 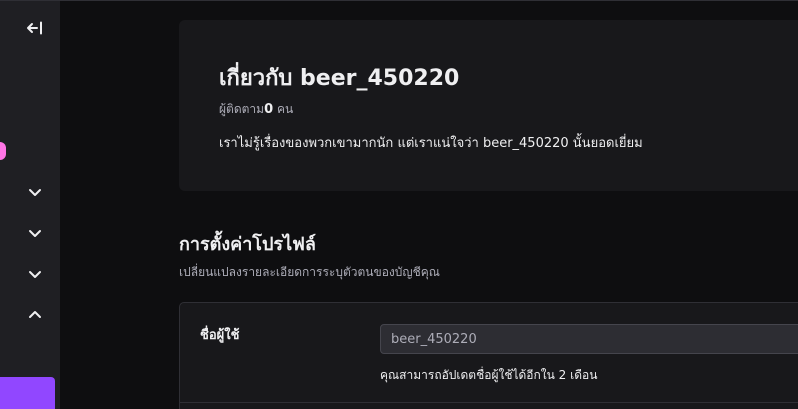 I want to click on followers-label: ผู้ติดตาม, so click(x=242, y=109).